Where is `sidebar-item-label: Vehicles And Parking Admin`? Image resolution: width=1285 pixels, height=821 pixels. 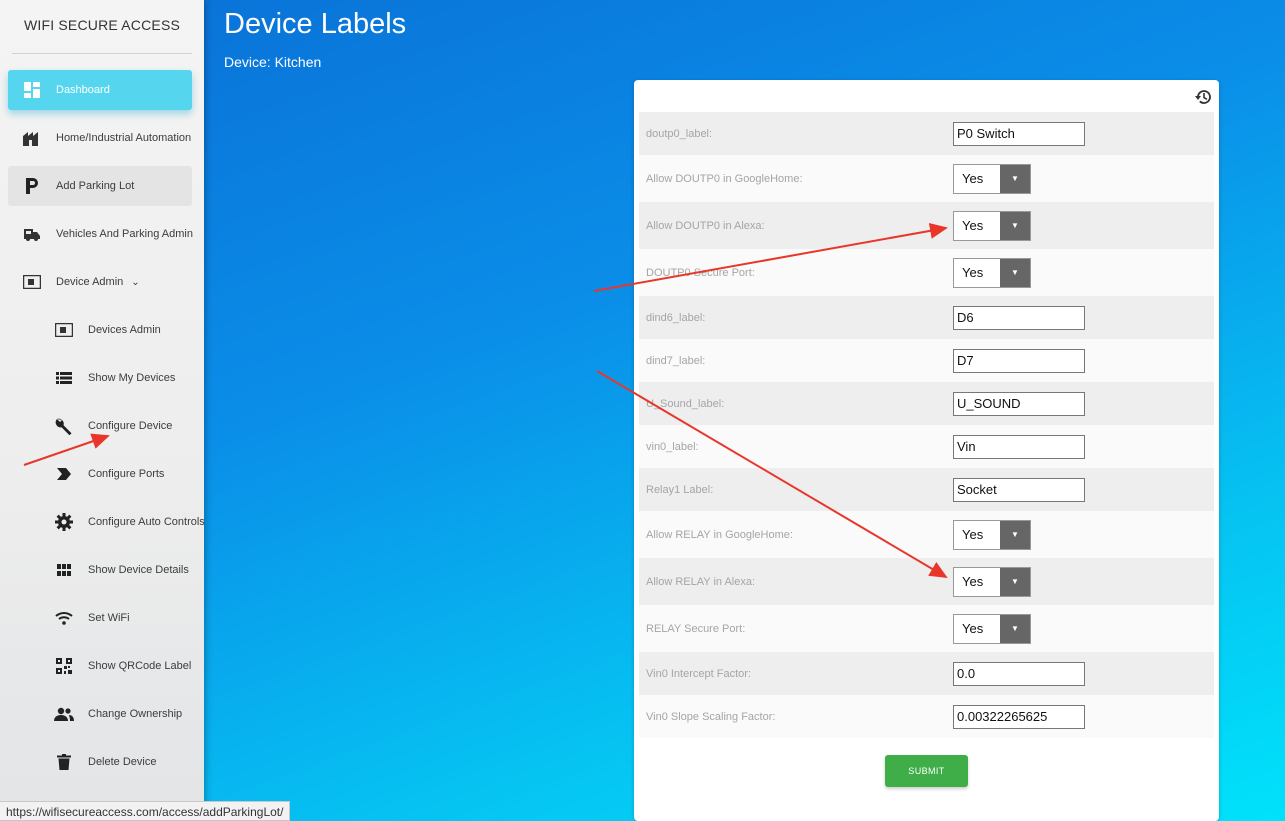 sidebar-item-label: Vehicles And Parking Admin is located at coordinates (124, 234).